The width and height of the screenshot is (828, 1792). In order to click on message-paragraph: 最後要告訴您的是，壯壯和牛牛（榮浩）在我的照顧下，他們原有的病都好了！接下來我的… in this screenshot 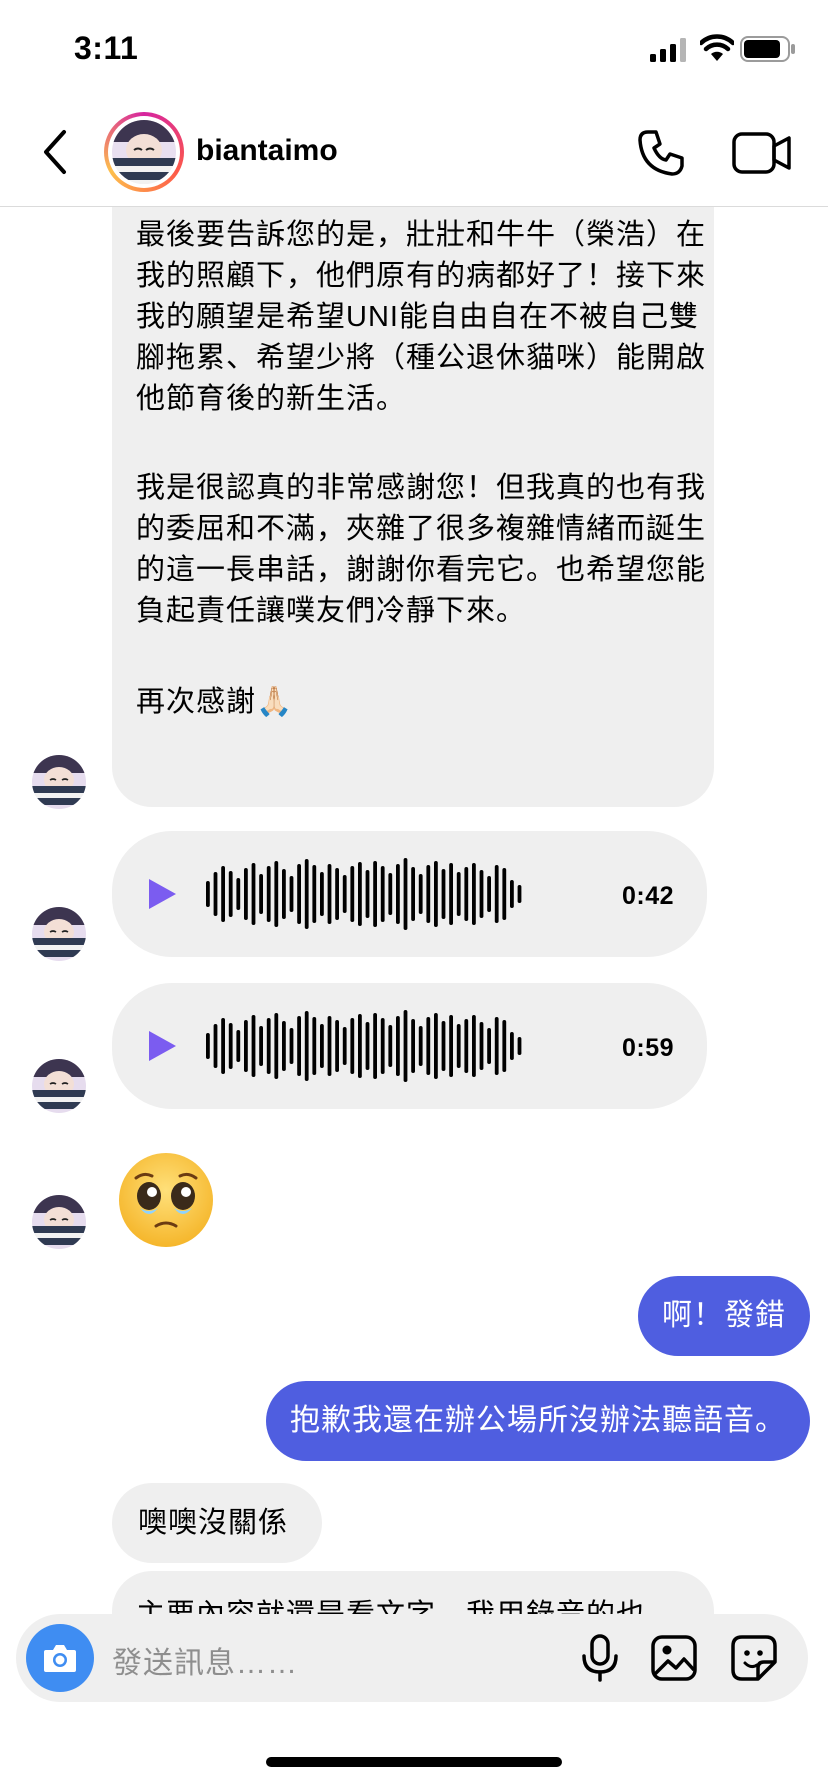, I will do `click(421, 317)`.